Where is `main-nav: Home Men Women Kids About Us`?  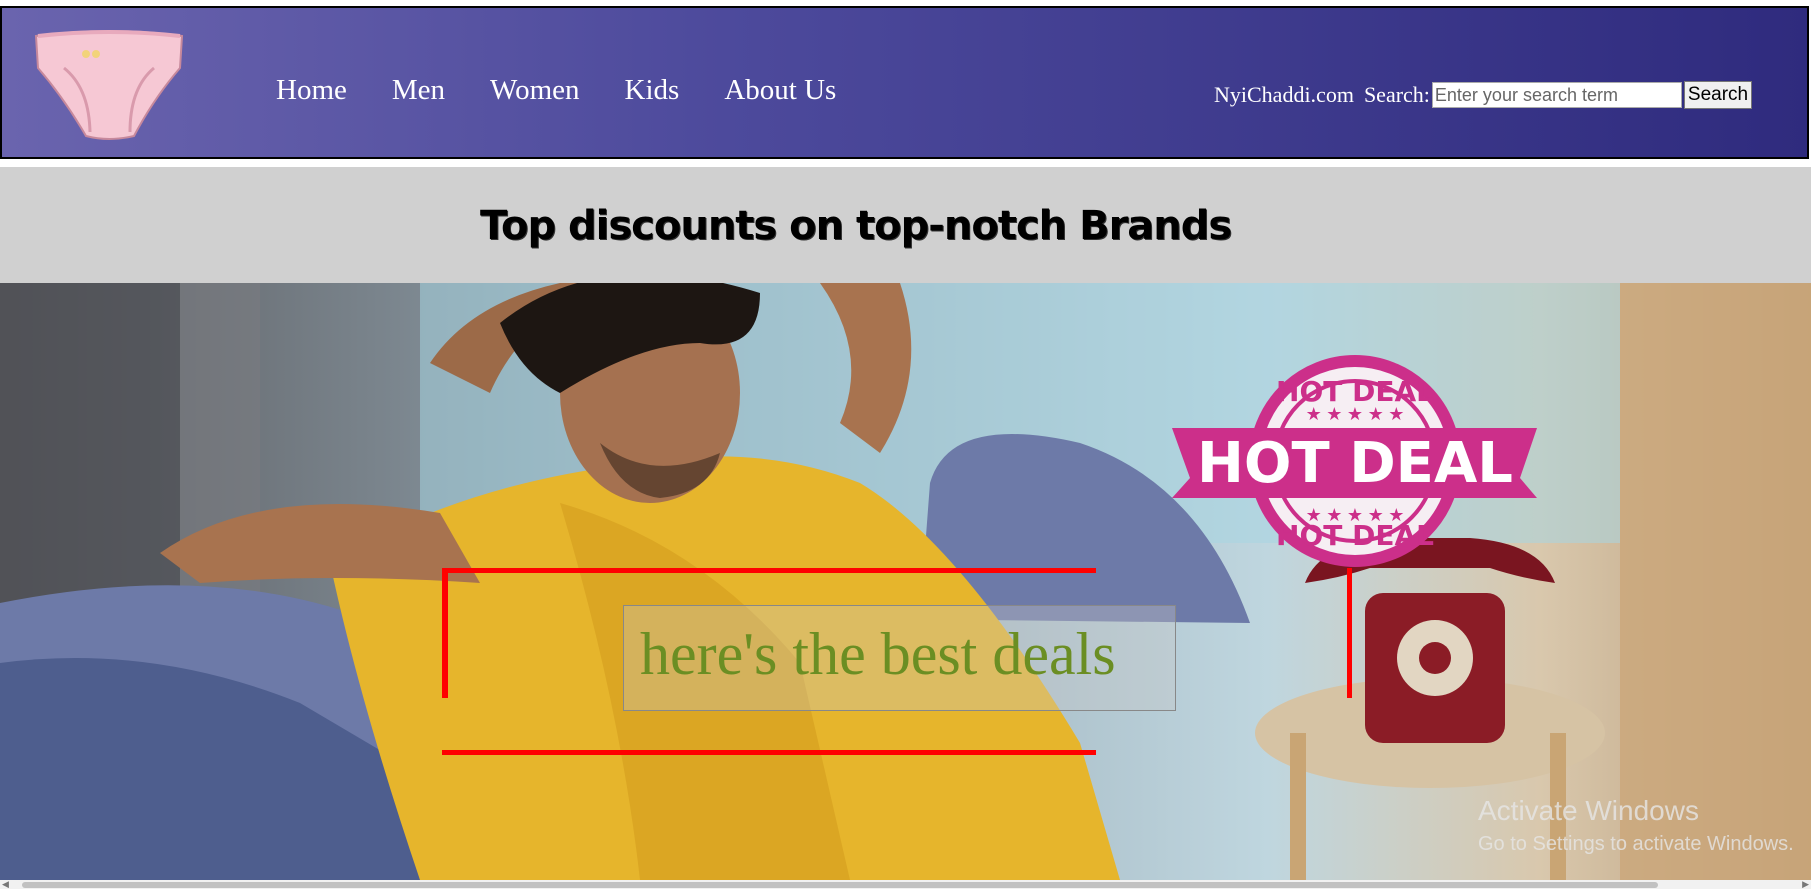 main-nav: Home Men Women Kids About Us is located at coordinates (556, 90).